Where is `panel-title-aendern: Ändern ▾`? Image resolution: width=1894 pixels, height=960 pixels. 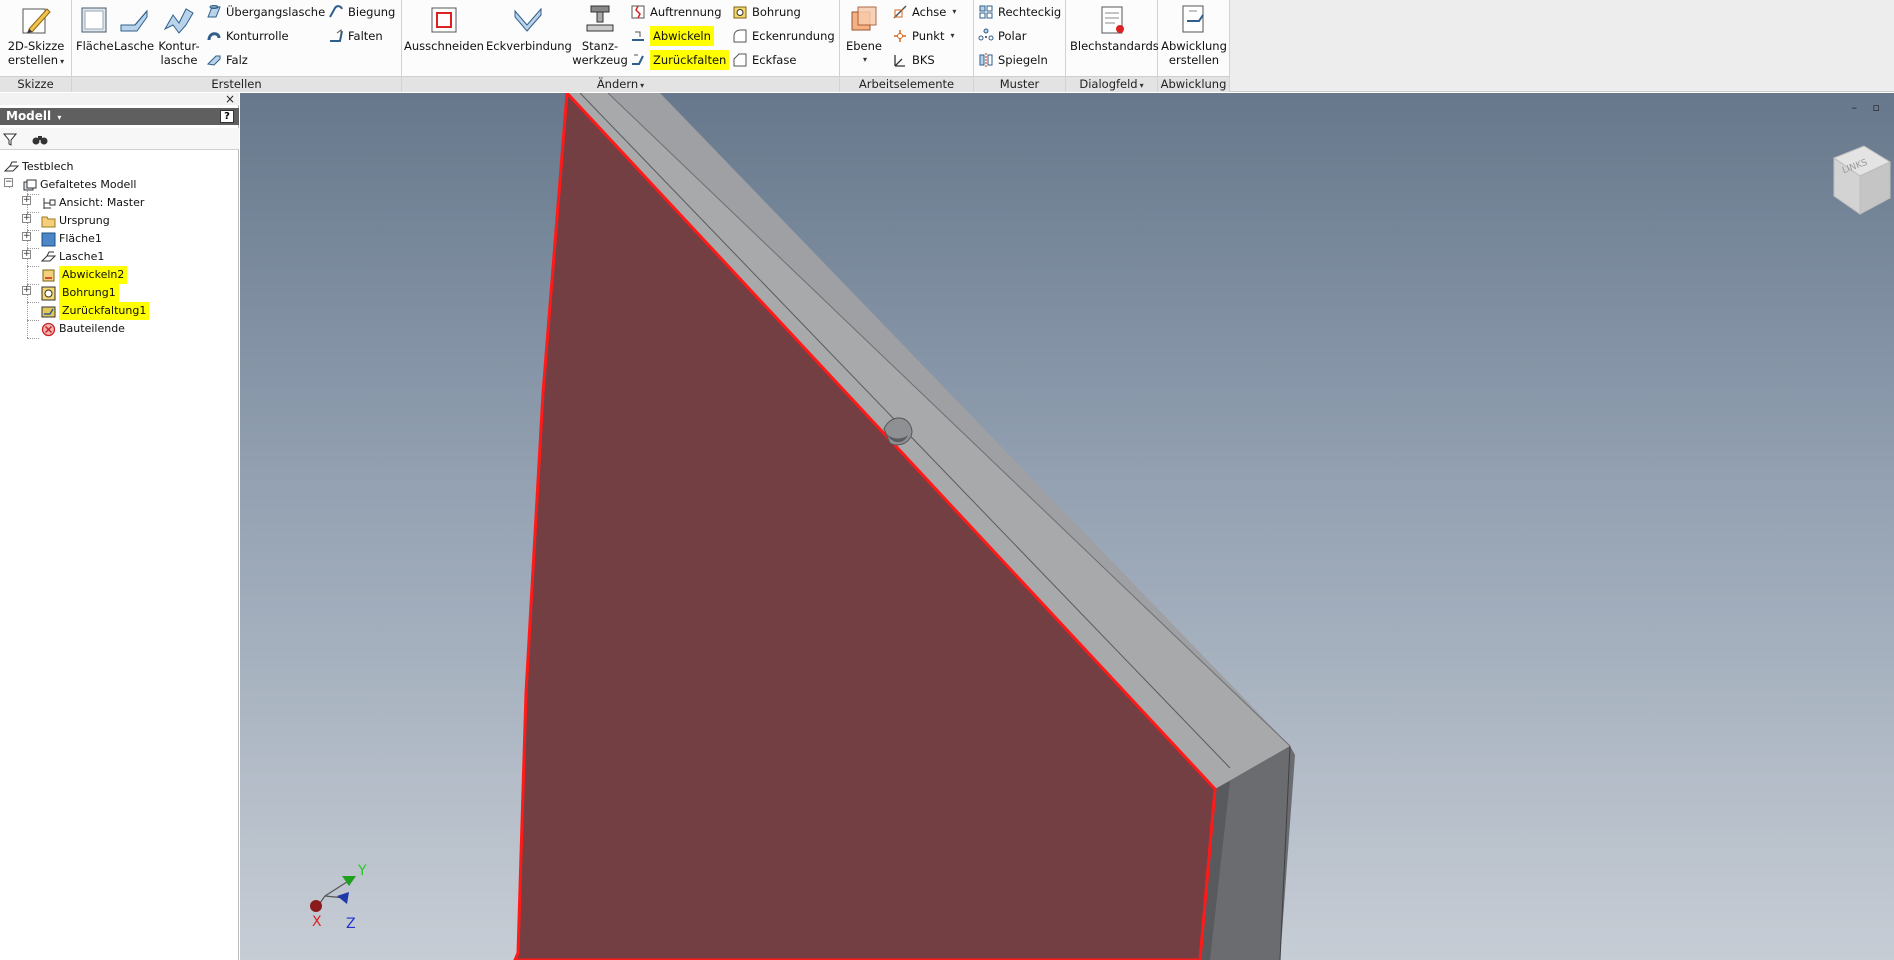
panel-title-aendern: Ändern ▾ is located at coordinates (620, 84).